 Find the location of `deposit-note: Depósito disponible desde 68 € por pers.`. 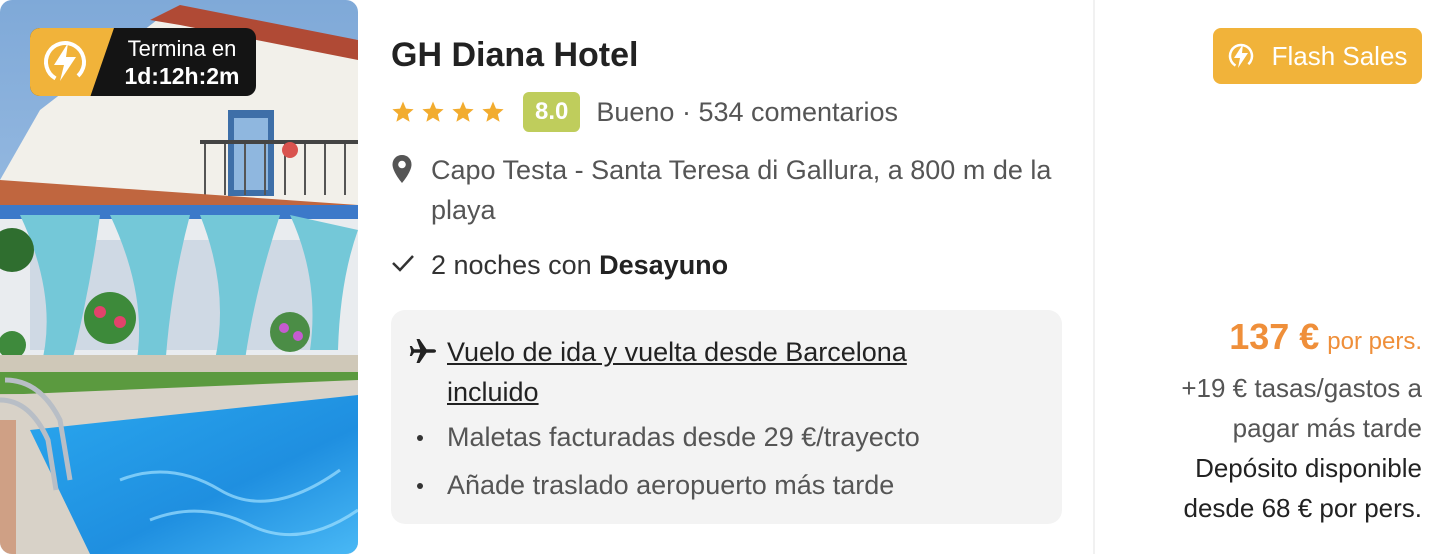

deposit-note: Depósito disponible desde 68 € por pers. is located at coordinates (1303, 488).